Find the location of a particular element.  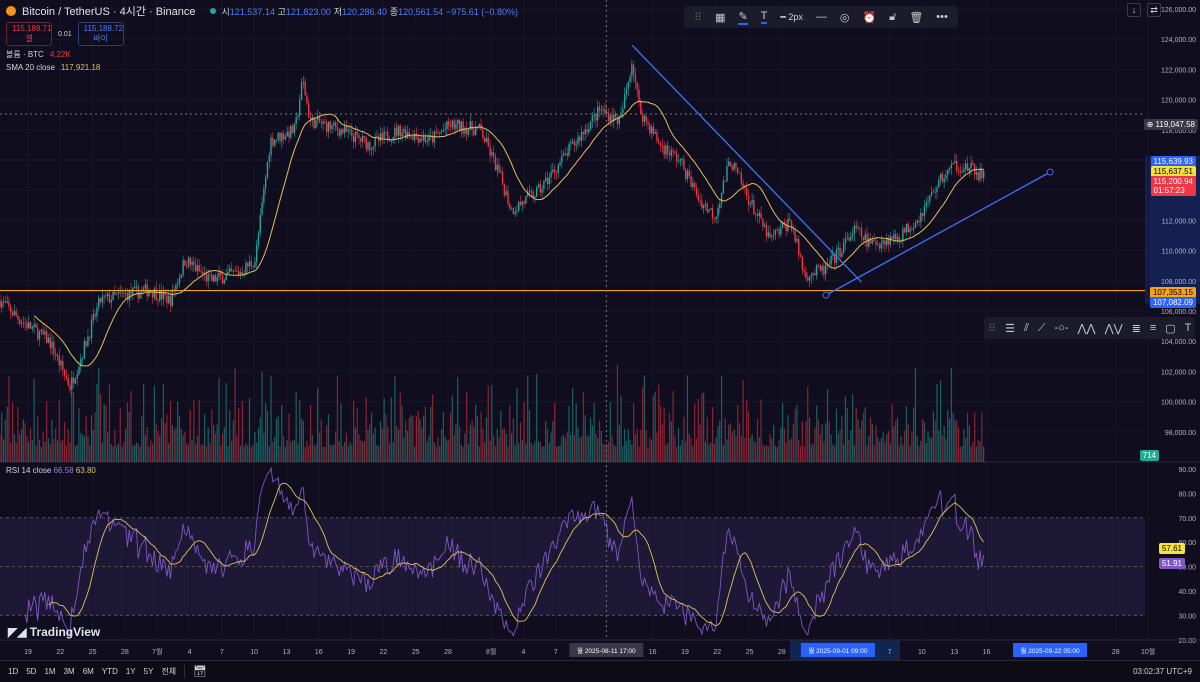

sell-button: 115,188.71 셀 is located at coordinates (29, 34).